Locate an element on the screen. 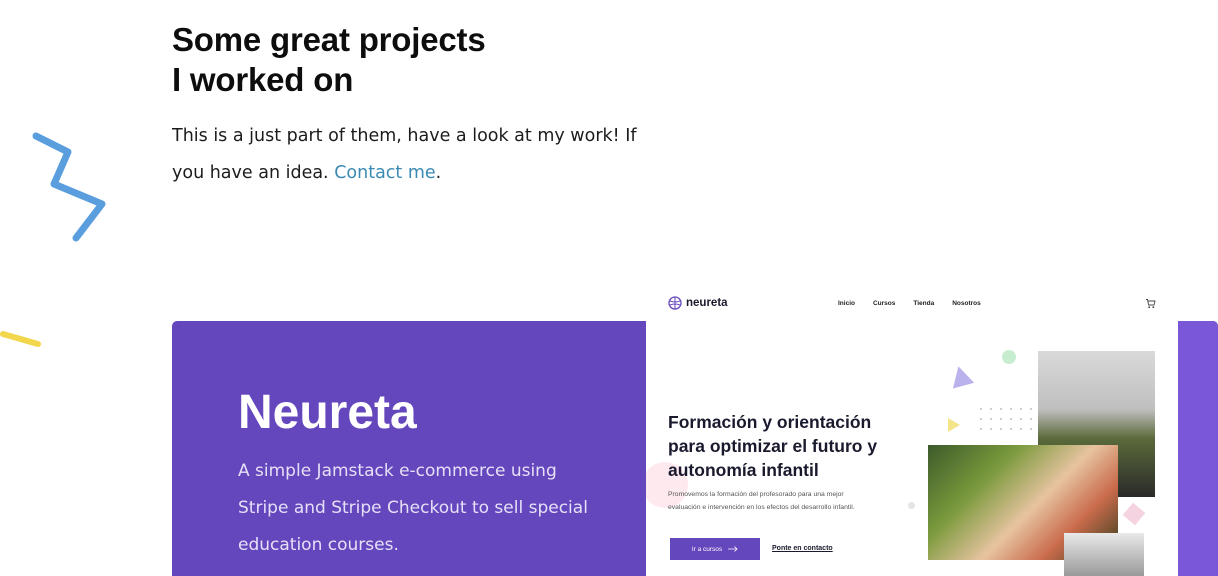  preview-menu-item: Nosotros is located at coordinates (966, 303).